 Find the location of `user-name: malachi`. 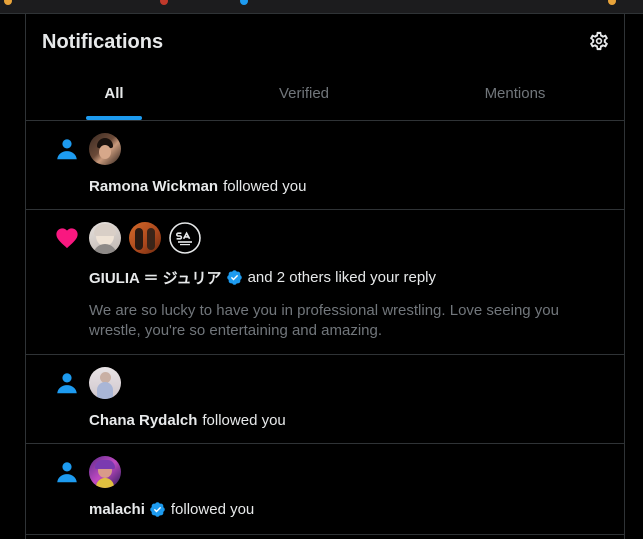

user-name: malachi is located at coordinates (117, 509).